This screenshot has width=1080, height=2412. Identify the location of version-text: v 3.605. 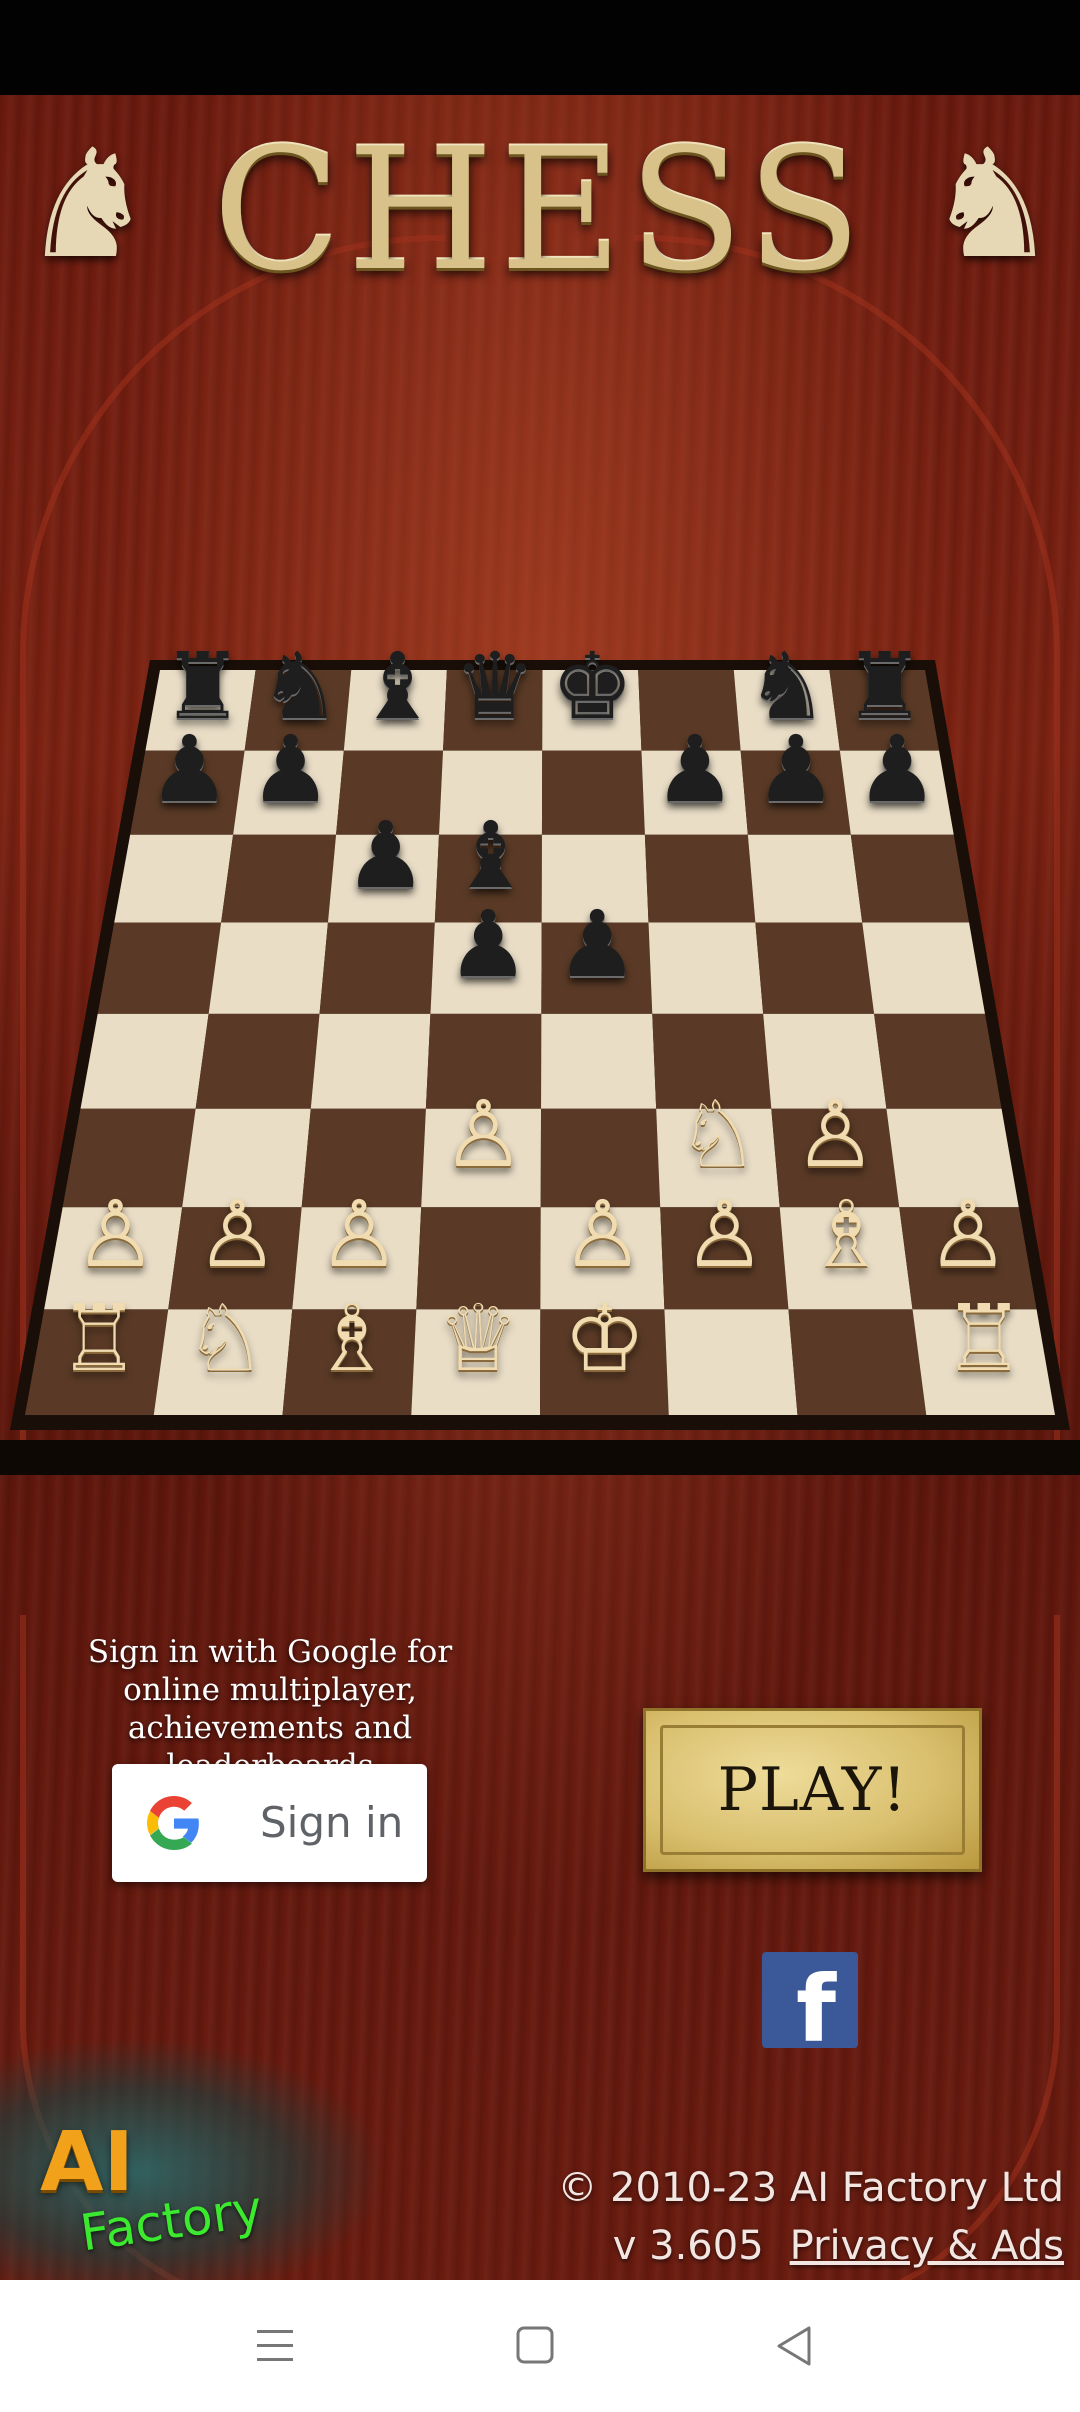
(688, 2246).